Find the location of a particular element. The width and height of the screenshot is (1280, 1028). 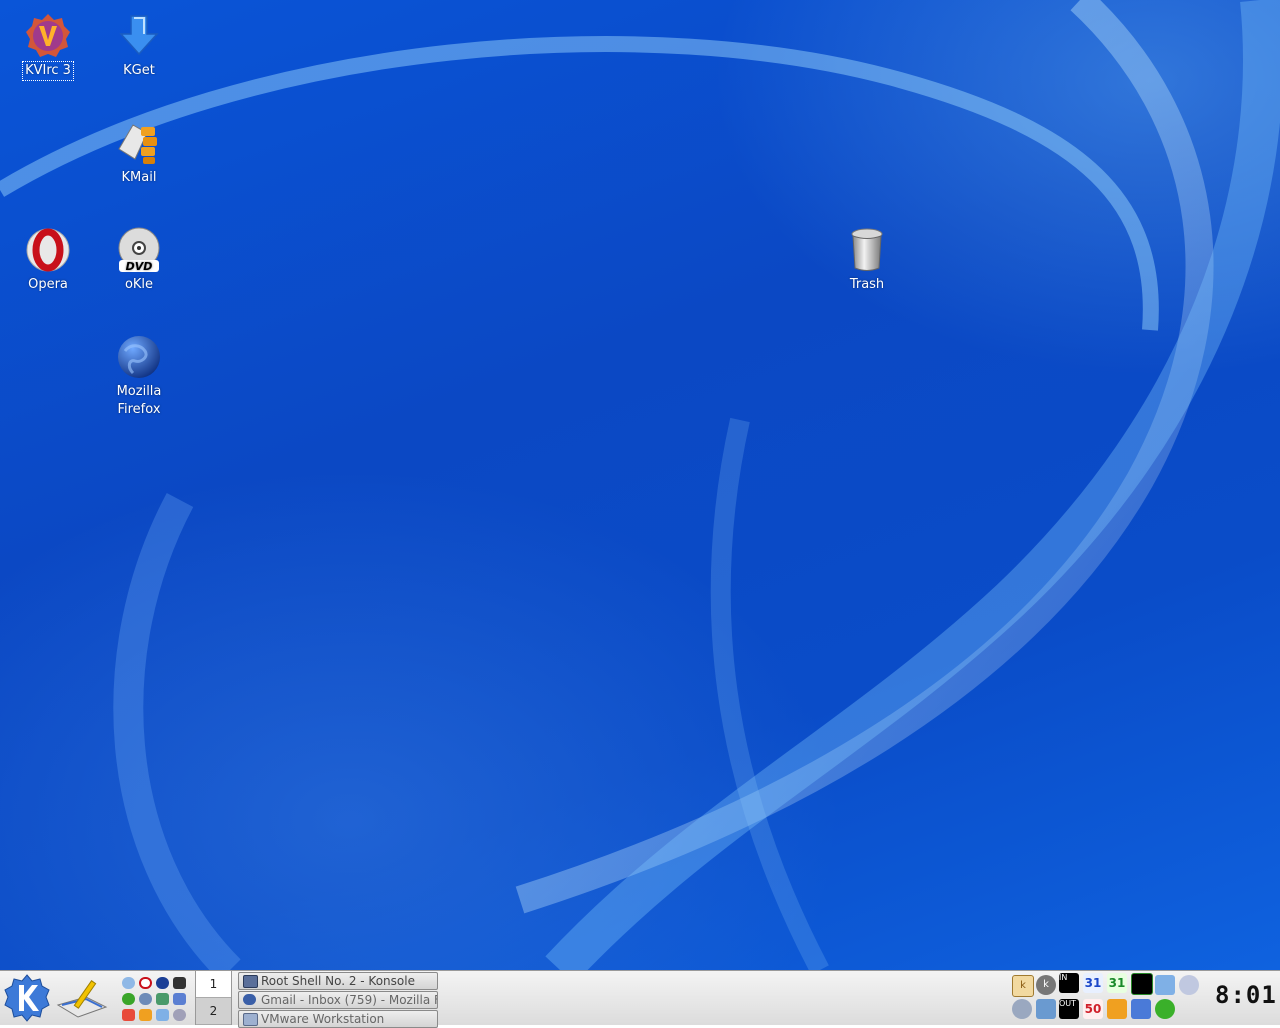

kwrite-editor-launcher is located at coordinates (82, 998).